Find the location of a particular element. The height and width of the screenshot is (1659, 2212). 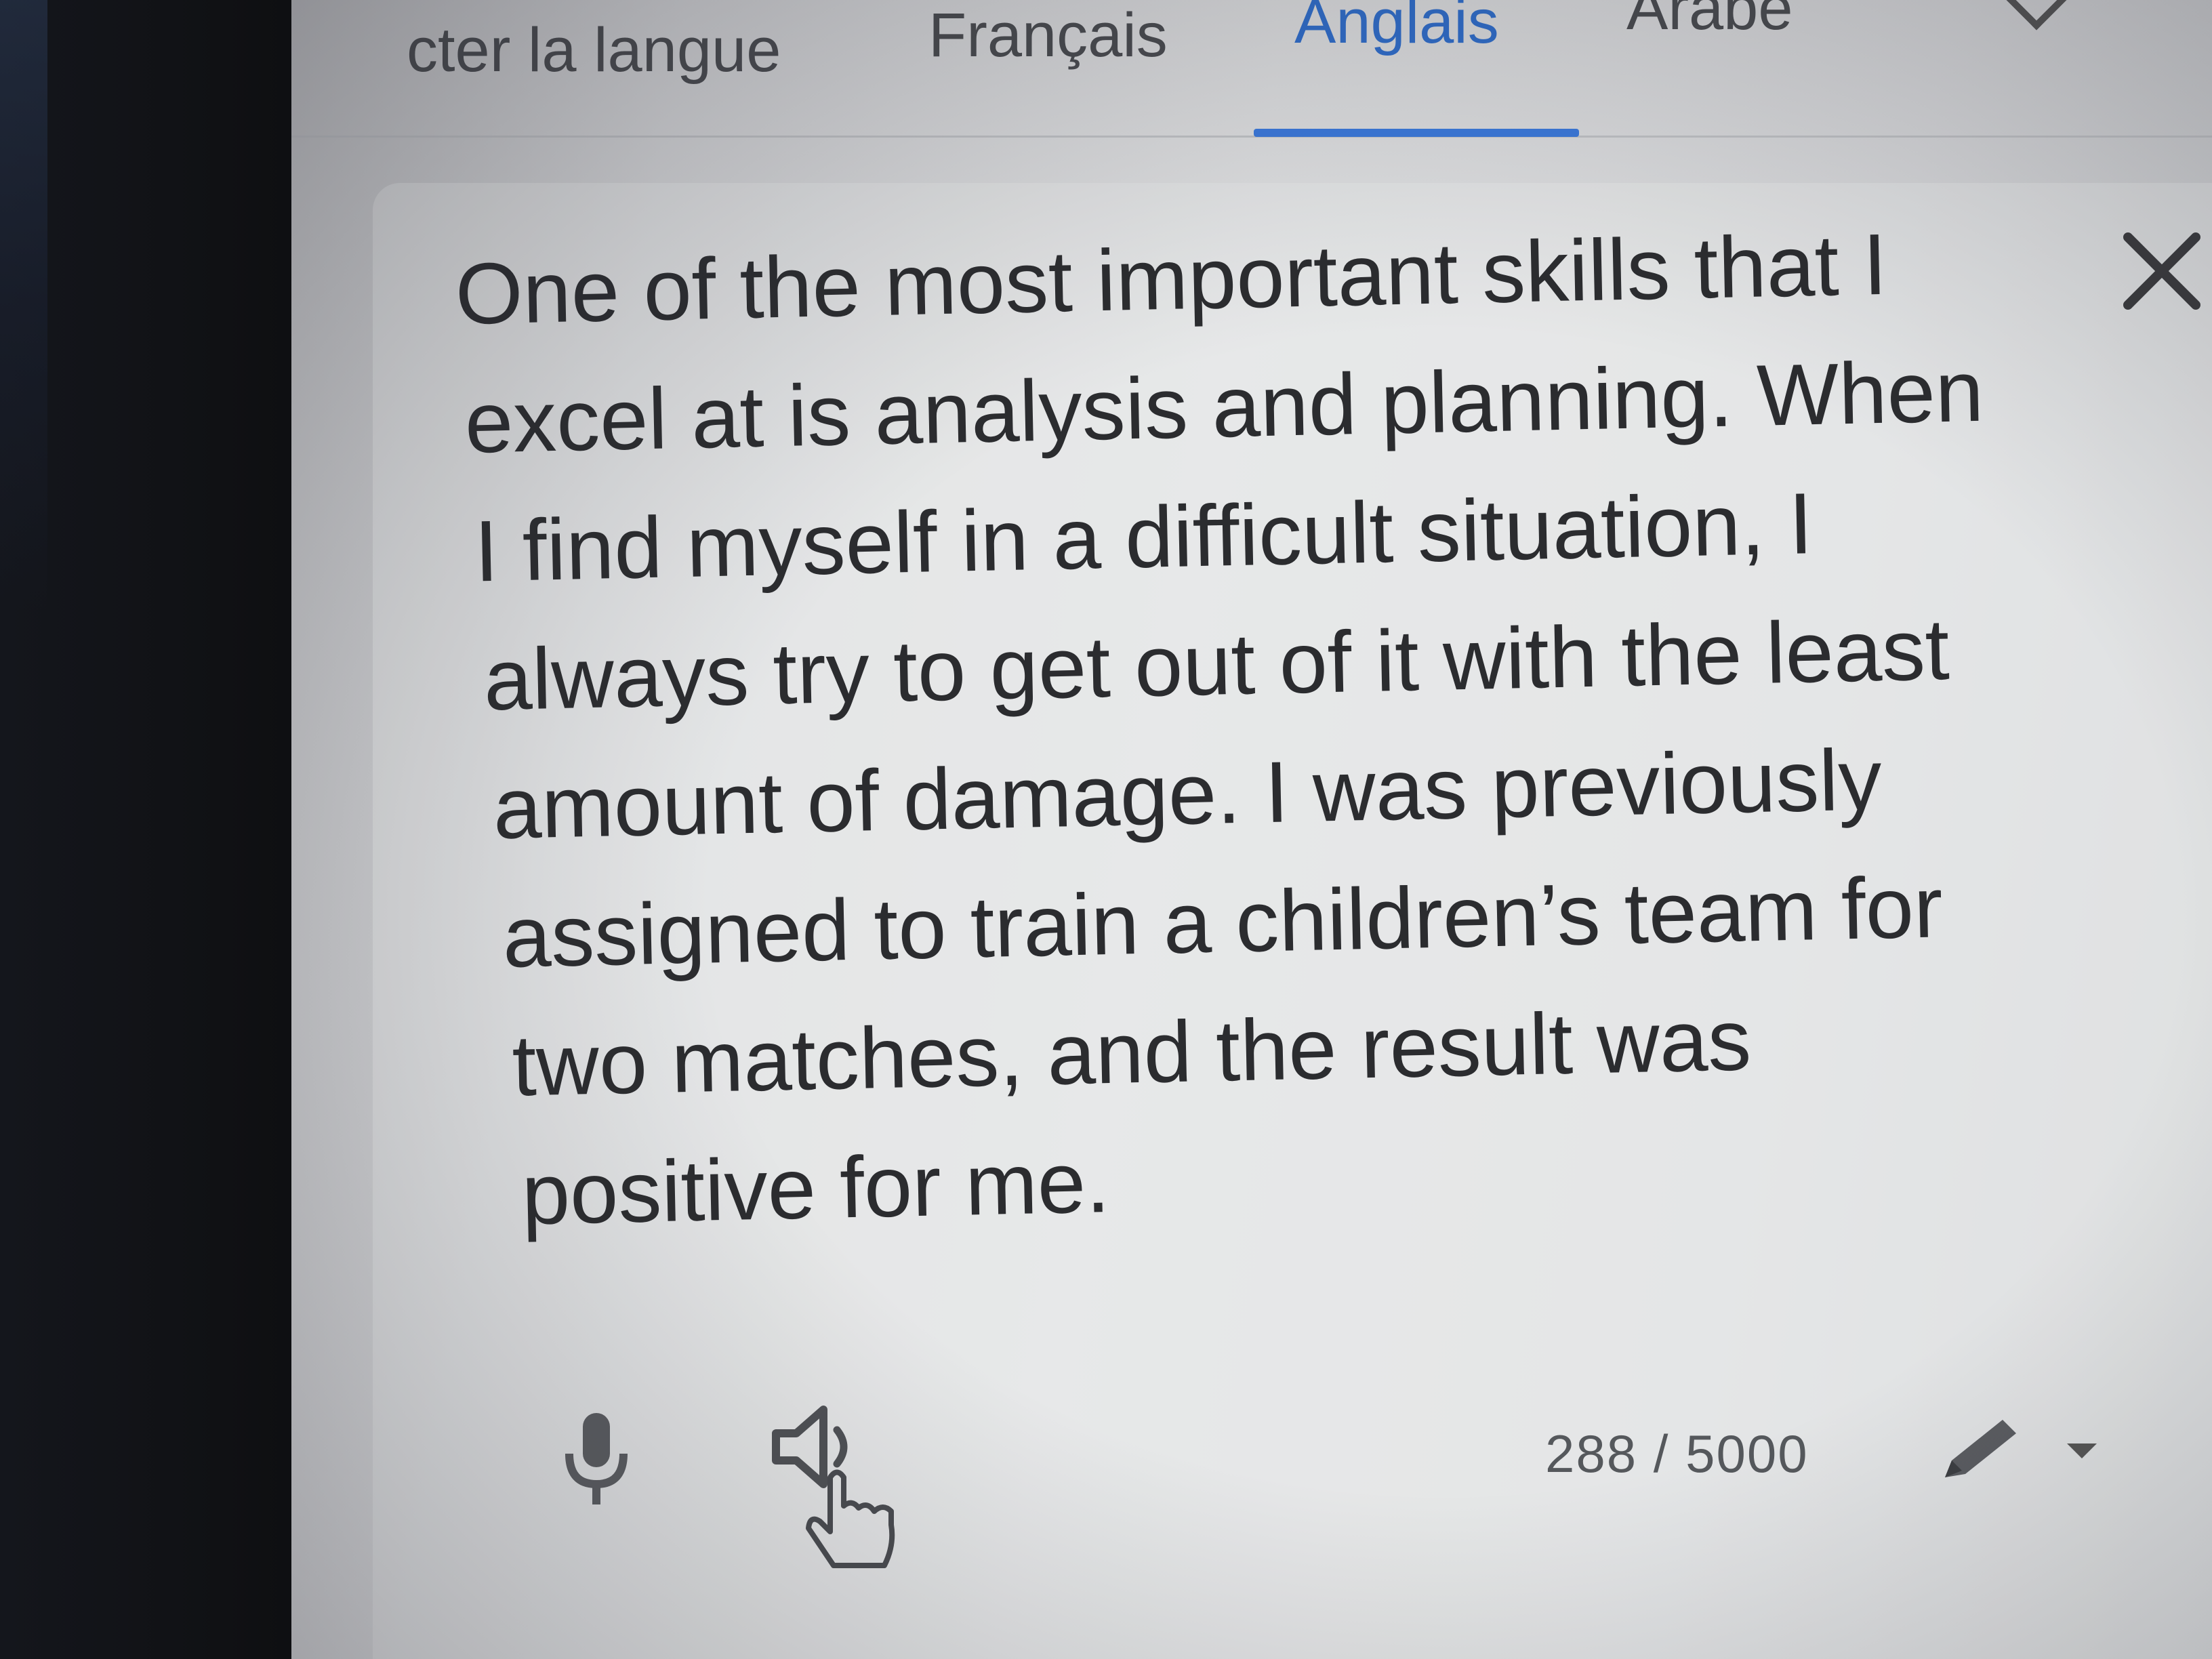

close-icon is located at coordinates (2161, 271).